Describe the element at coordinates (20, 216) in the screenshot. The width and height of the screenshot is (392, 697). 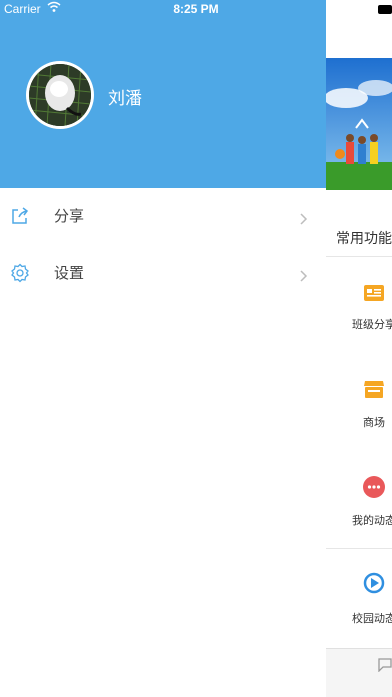
I see `share-icon` at that location.